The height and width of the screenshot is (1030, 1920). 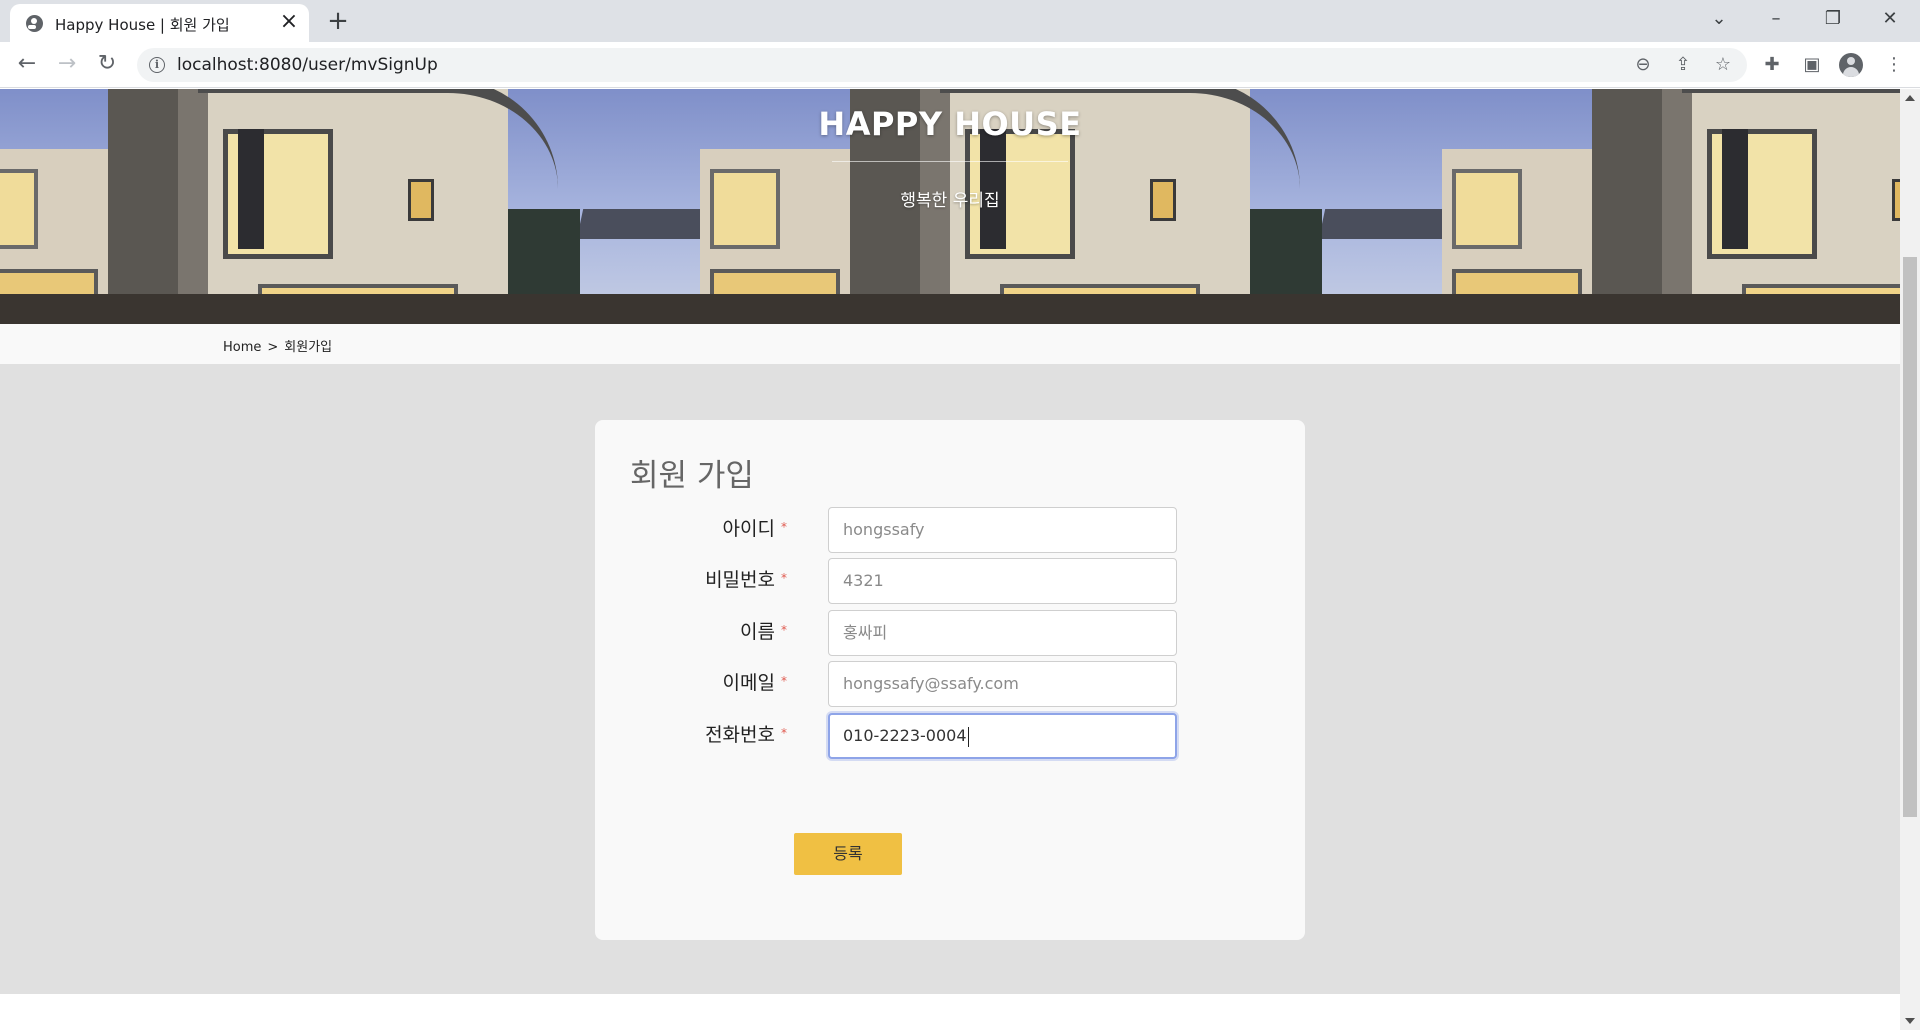 What do you see at coordinates (308, 347) in the screenshot?
I see `breadcrumb-current: 회원가입` at bounding box center [308, 347].